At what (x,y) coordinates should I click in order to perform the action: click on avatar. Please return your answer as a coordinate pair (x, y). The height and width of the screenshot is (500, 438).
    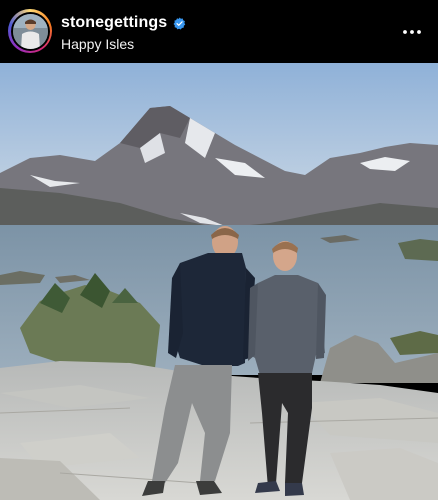
    Looking at the image, I should click on (30, 31).